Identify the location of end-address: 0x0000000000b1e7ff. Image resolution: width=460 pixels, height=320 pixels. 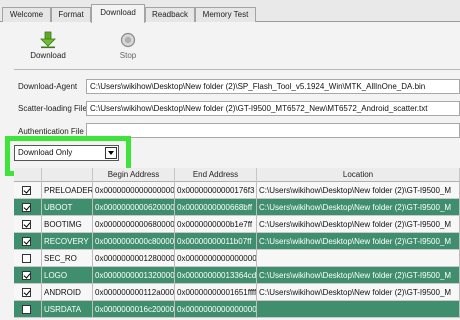
(216, 224).